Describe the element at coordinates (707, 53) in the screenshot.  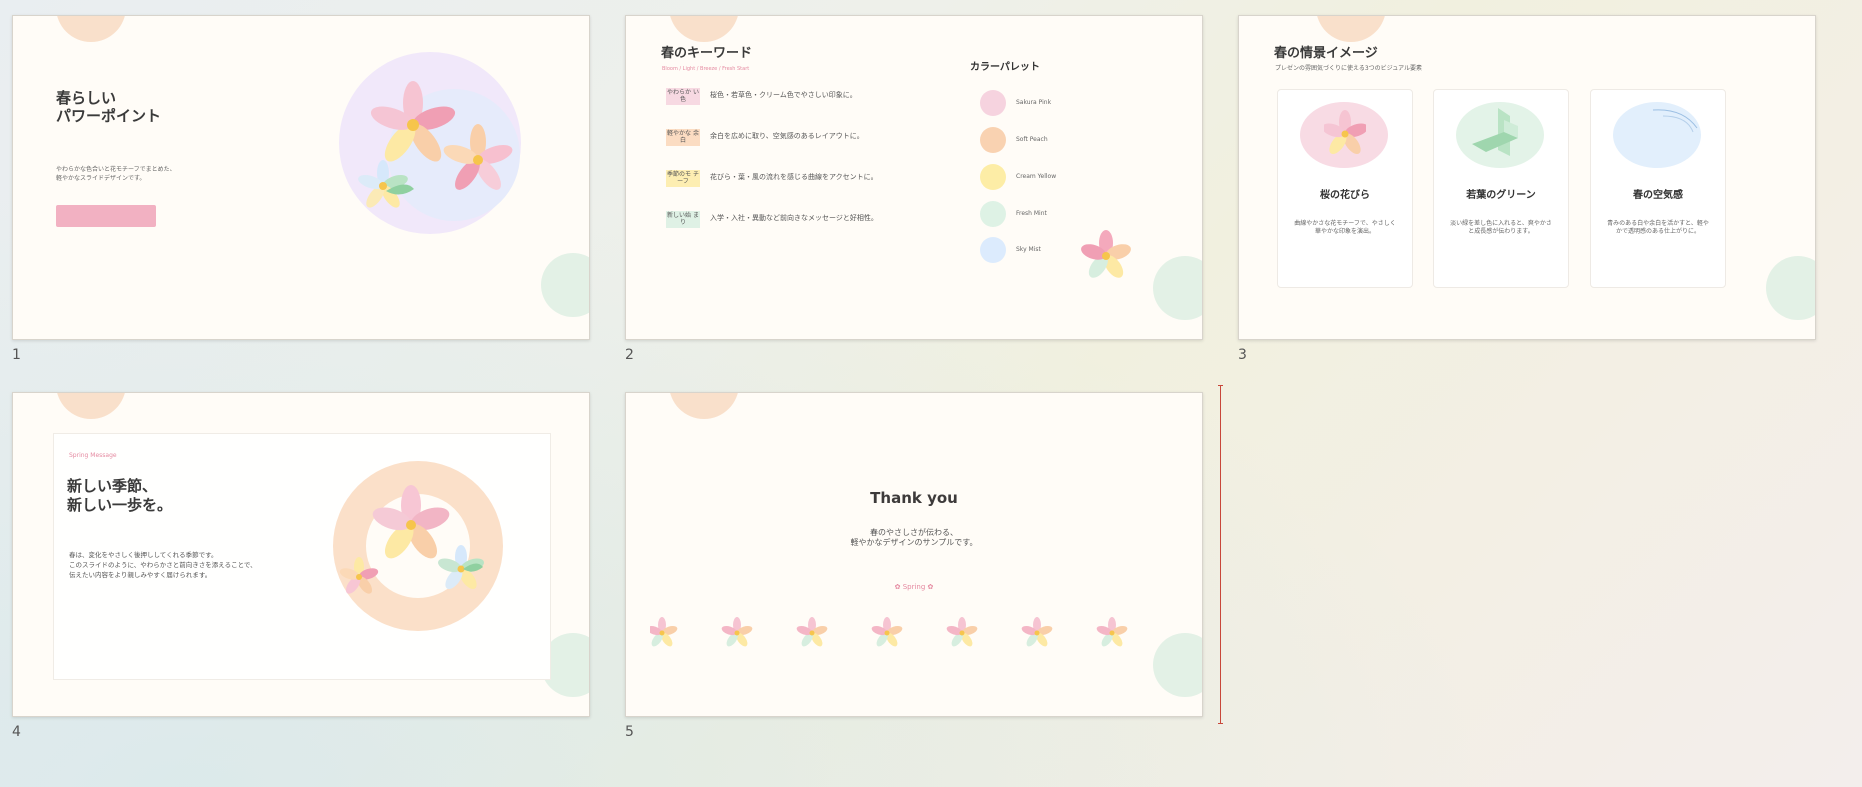
I see `slide-title: 春のキーワード` at that location.